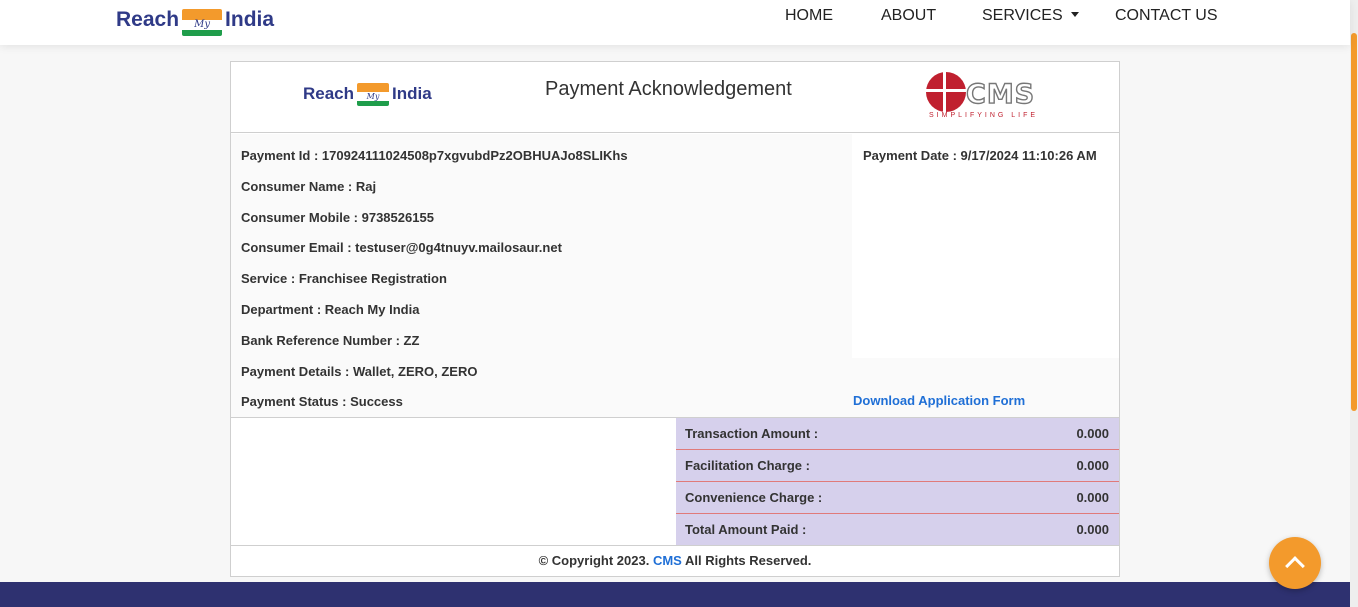 This screenshot has height=607, width=1358. I want to click on nav-home: HOME, so click(809, 16).